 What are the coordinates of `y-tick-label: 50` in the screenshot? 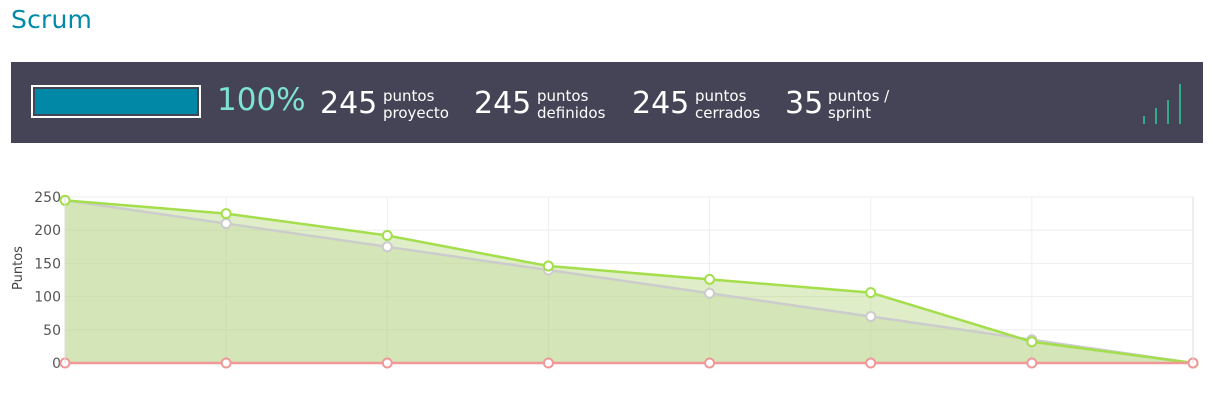 It's located at (52, 331).